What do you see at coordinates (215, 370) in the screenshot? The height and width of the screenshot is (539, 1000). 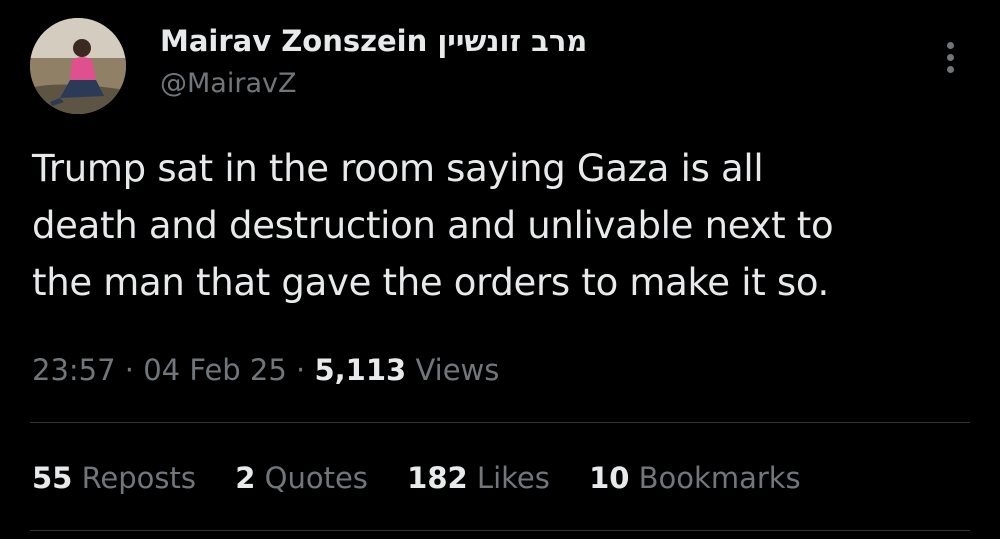 I see `tweet-date: 04 Feb 25` at bounding box center [215, 370].